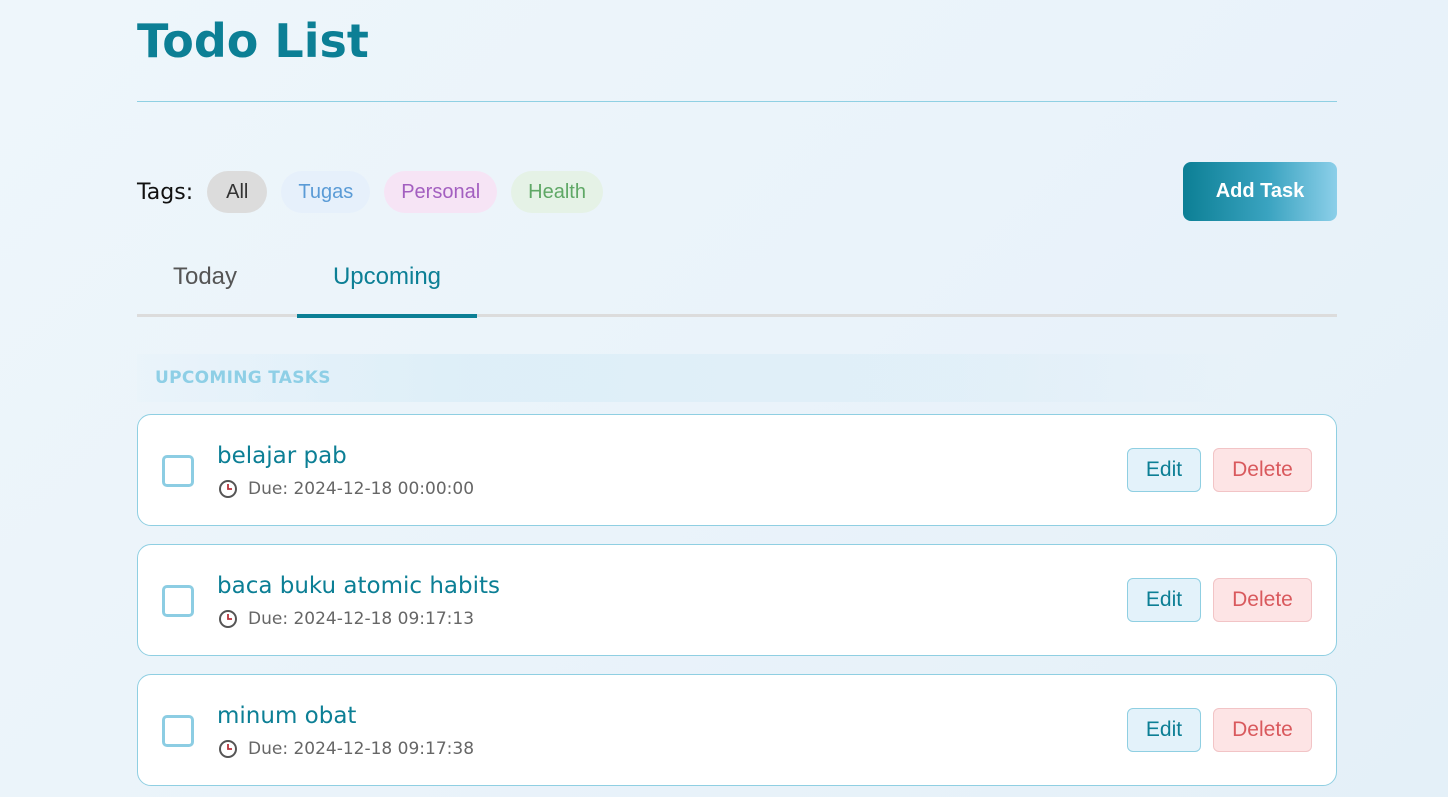 This screenshot has width=1448, height=797. I want to click on tag-all: All, so click(237, 192).